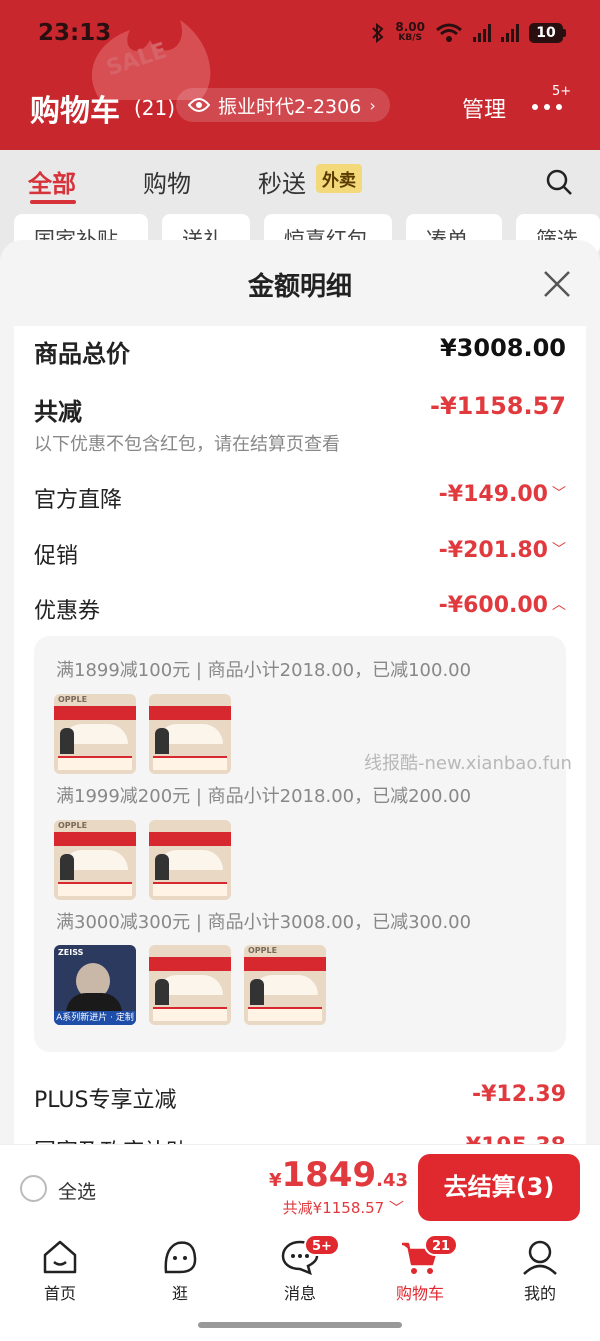 This screenshot has width=600, height=1341. Describe the element at coordinates (105, 1100) in the screenshot. I see `plus-discount-label: PLUS专享立减` at that location.